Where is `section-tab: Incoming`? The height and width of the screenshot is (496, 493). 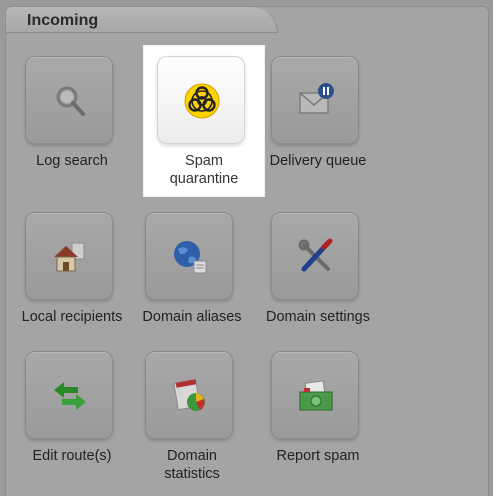 section-tab: Incoming is located at coordinates (142, 20).